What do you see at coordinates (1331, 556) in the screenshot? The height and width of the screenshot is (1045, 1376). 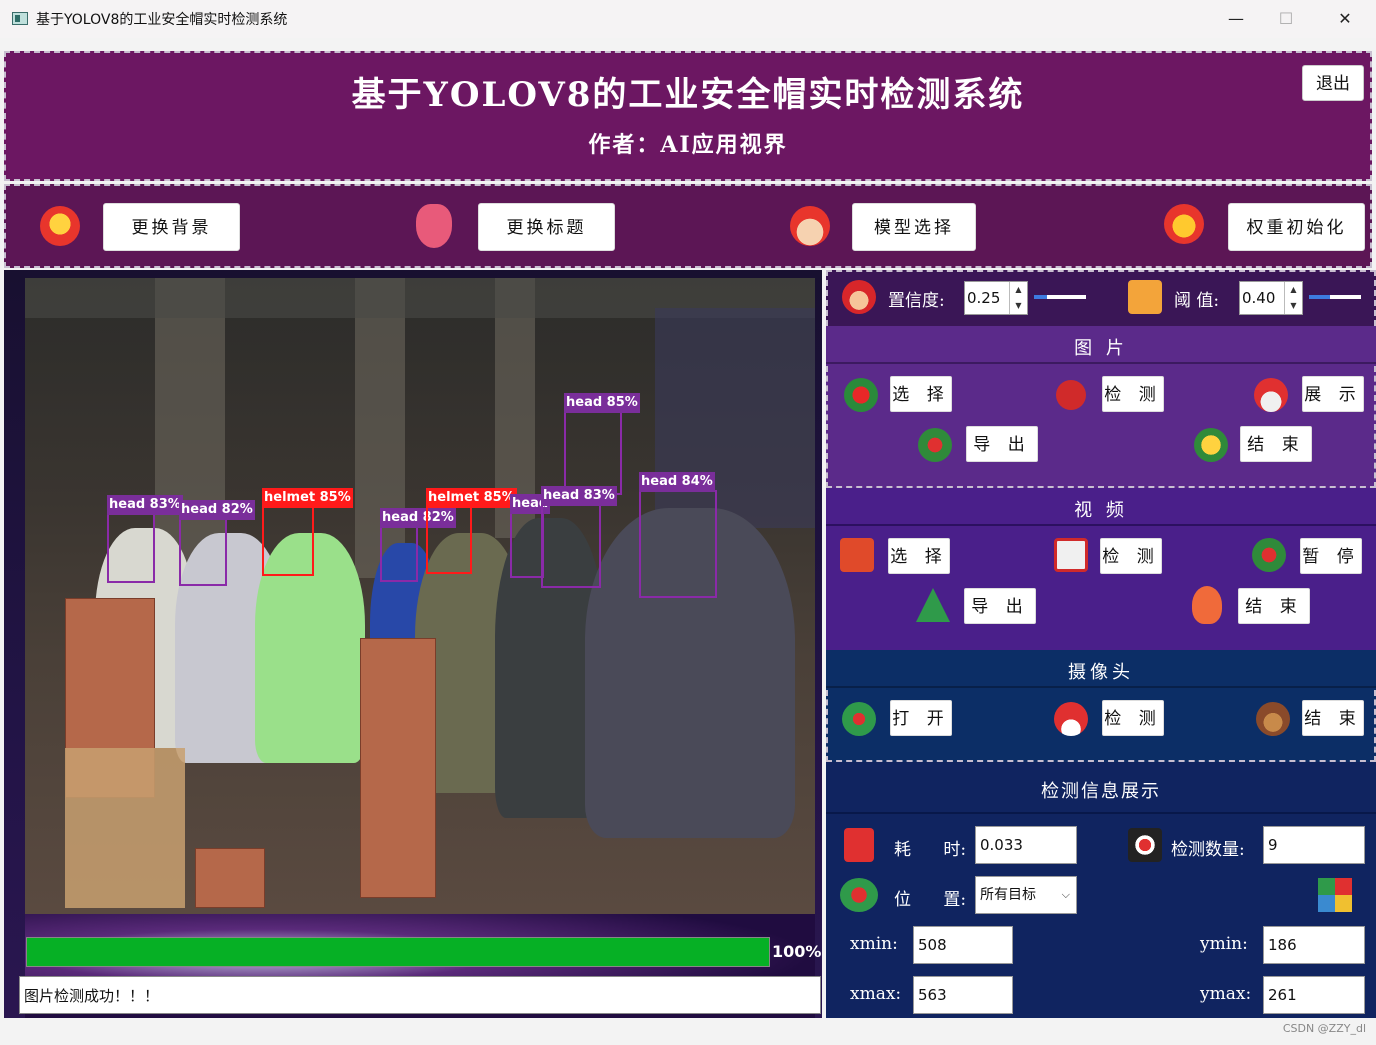 I see `video-pause-button: 暂 停` at bounding box center [1331, 556].